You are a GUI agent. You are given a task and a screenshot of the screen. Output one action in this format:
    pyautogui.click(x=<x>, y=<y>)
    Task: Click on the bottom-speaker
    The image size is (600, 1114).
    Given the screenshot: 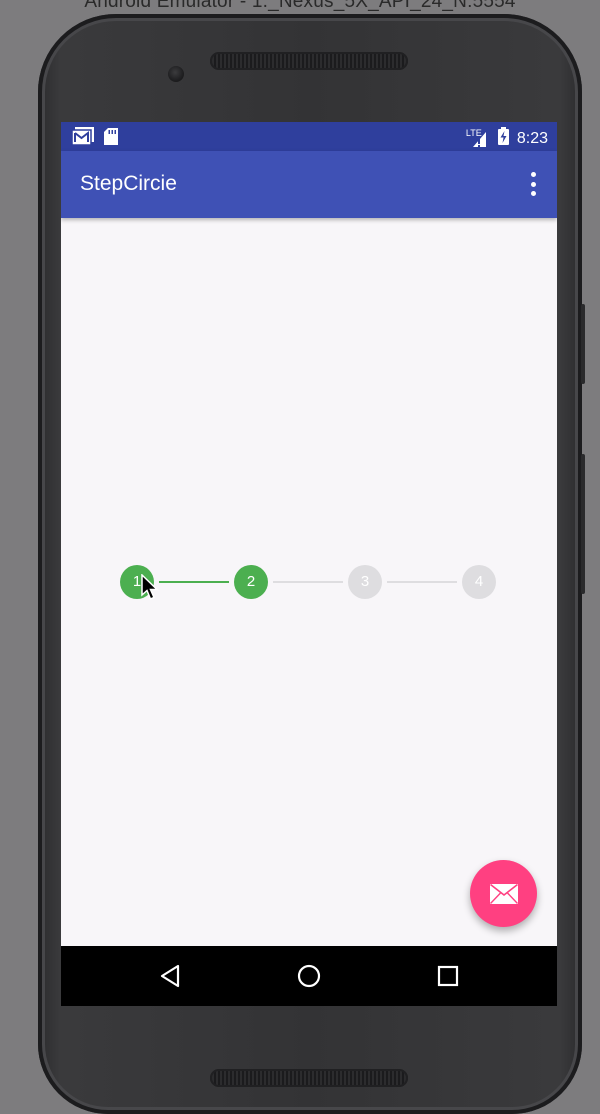 What is the action you would take?
    pyautogui.click(x=309, y=1078)
    